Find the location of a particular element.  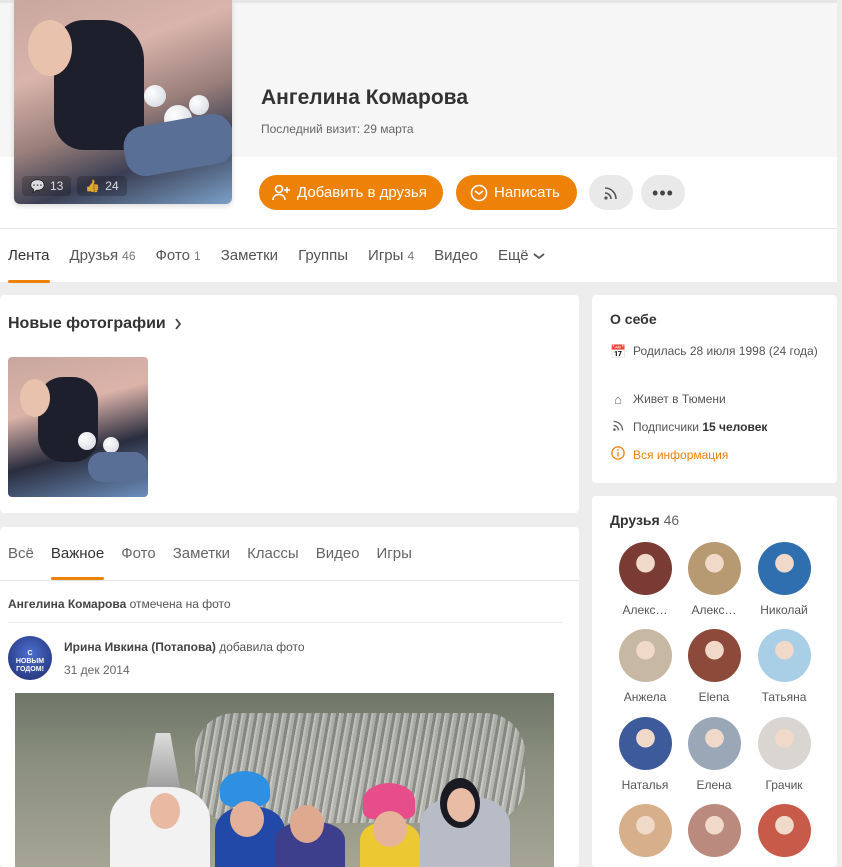

avatar-comments: 💬 13 is located at coordinates (47, 186).